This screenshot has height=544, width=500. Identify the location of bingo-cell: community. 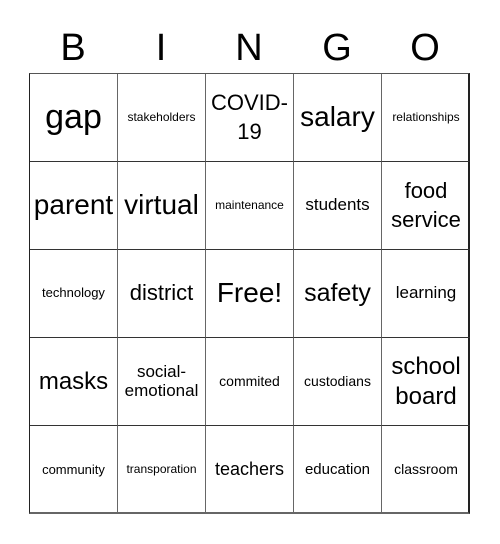
(74, 470).